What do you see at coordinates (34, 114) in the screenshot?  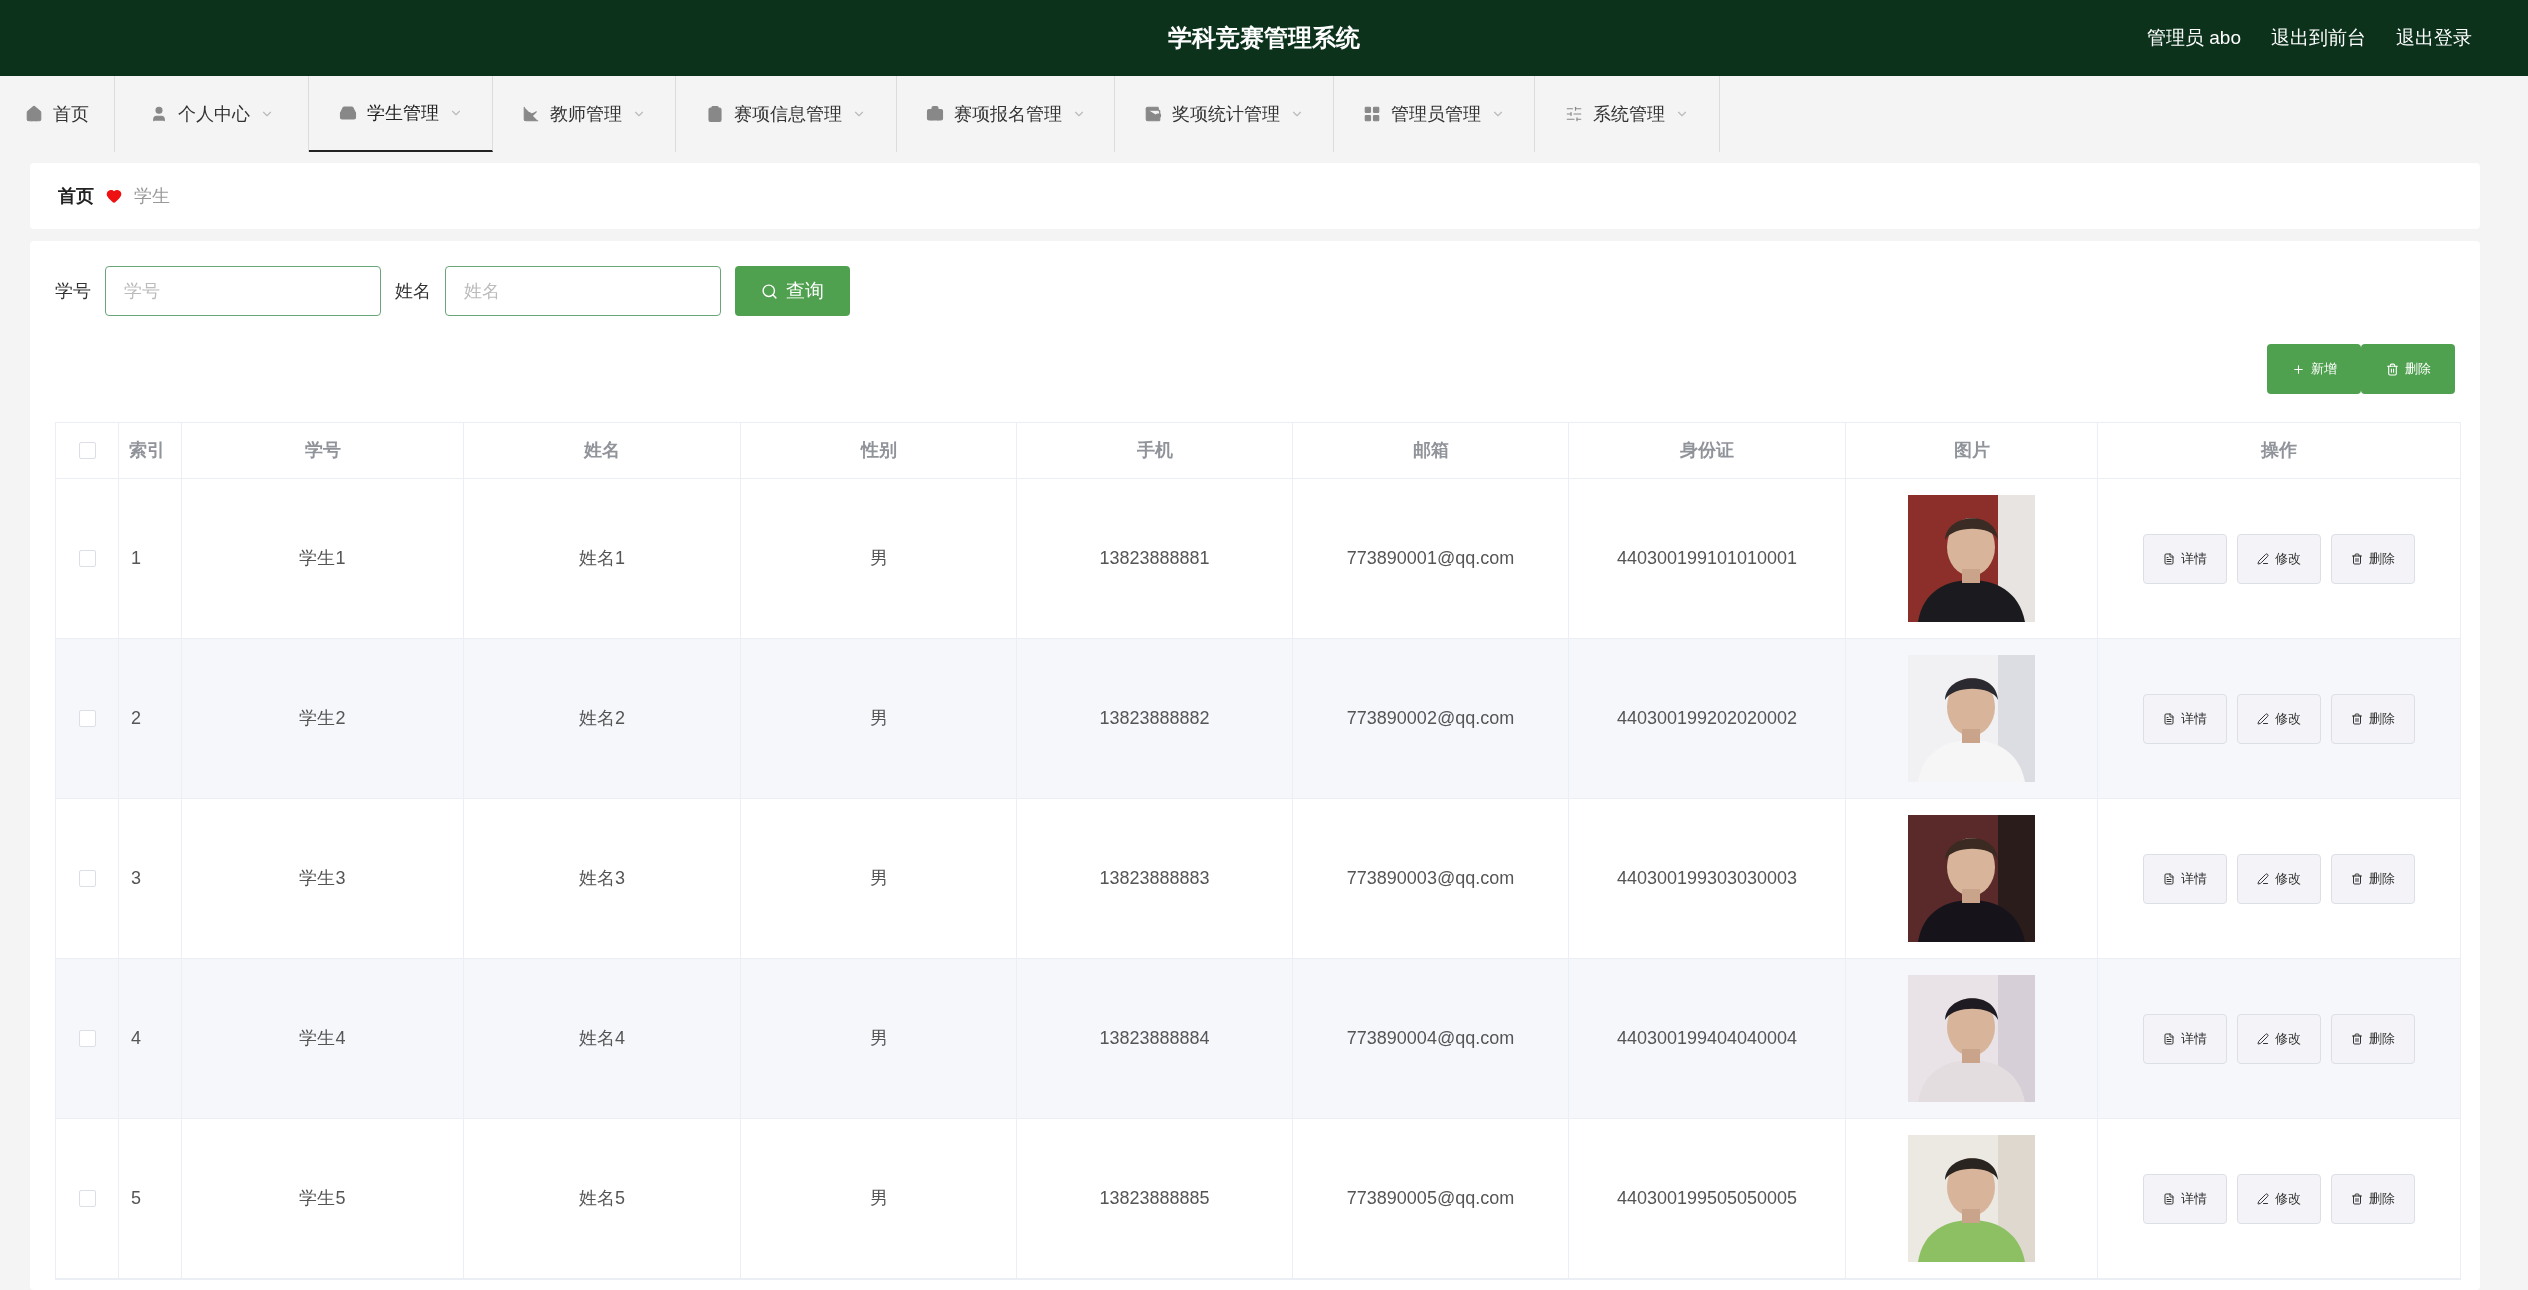 I see `home-icon` at bounding box center [34, 114].